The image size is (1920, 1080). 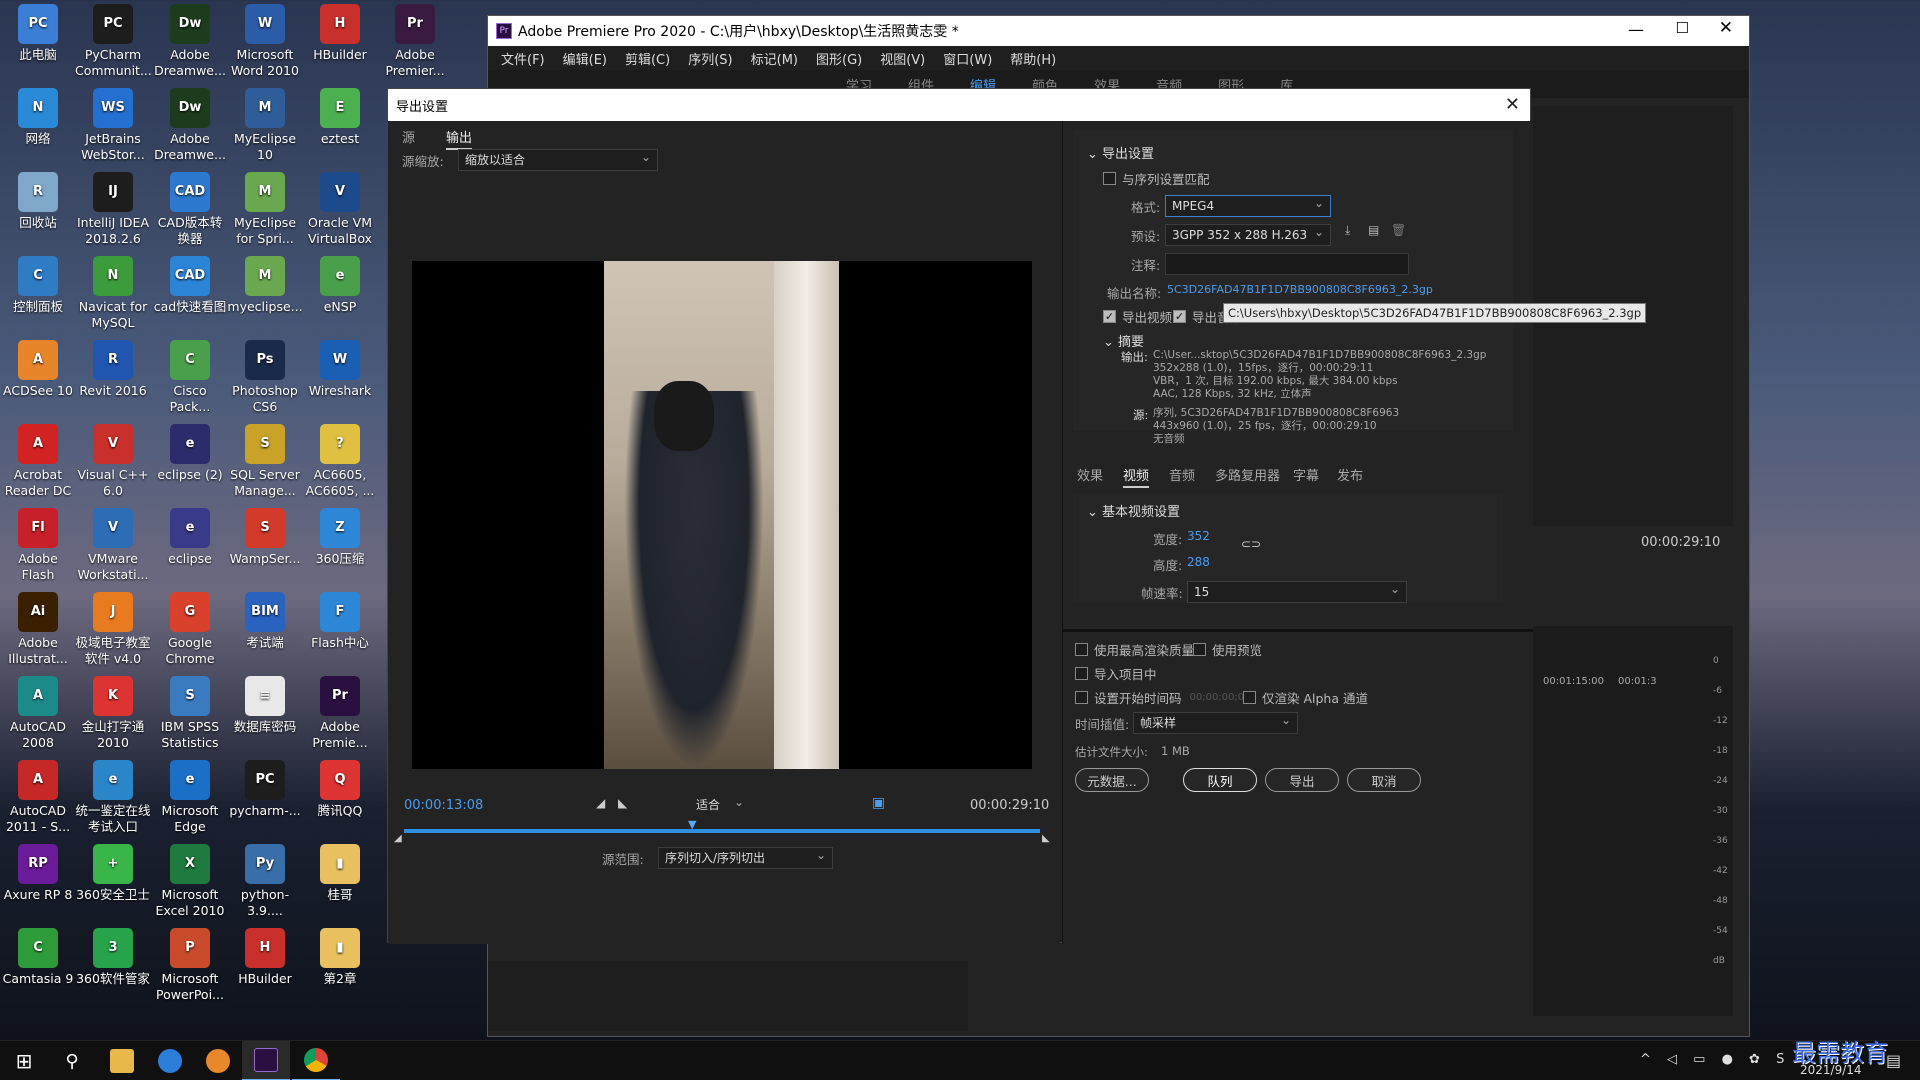 I want to click on desktop-icon: ≡ 数据库密码, so click(x=265, y=703).